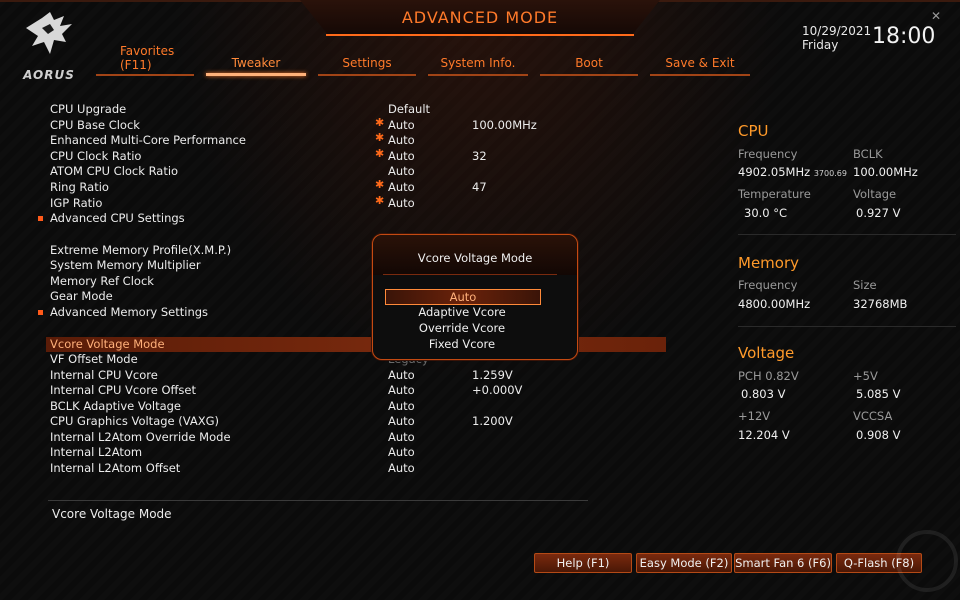 This screenshot has height=600, width=960. Describe the element at coordinates (463, 297) in the screenshot. I see `popup-option-auto: Auto` at that location.